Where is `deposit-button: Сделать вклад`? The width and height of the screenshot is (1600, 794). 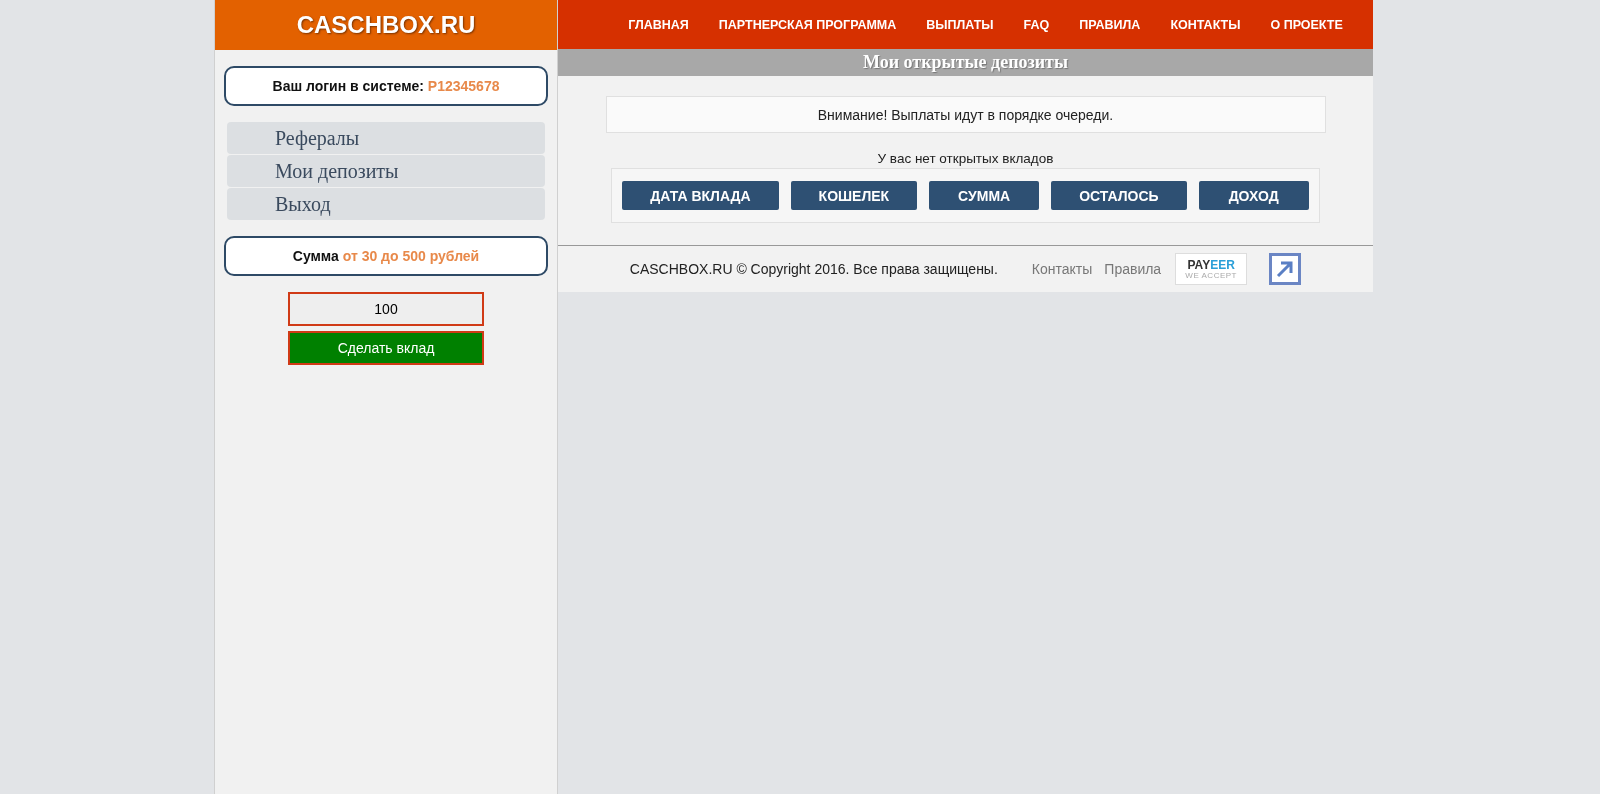 deposit-button: Сделать вклад is located at coordinates (386, 348).